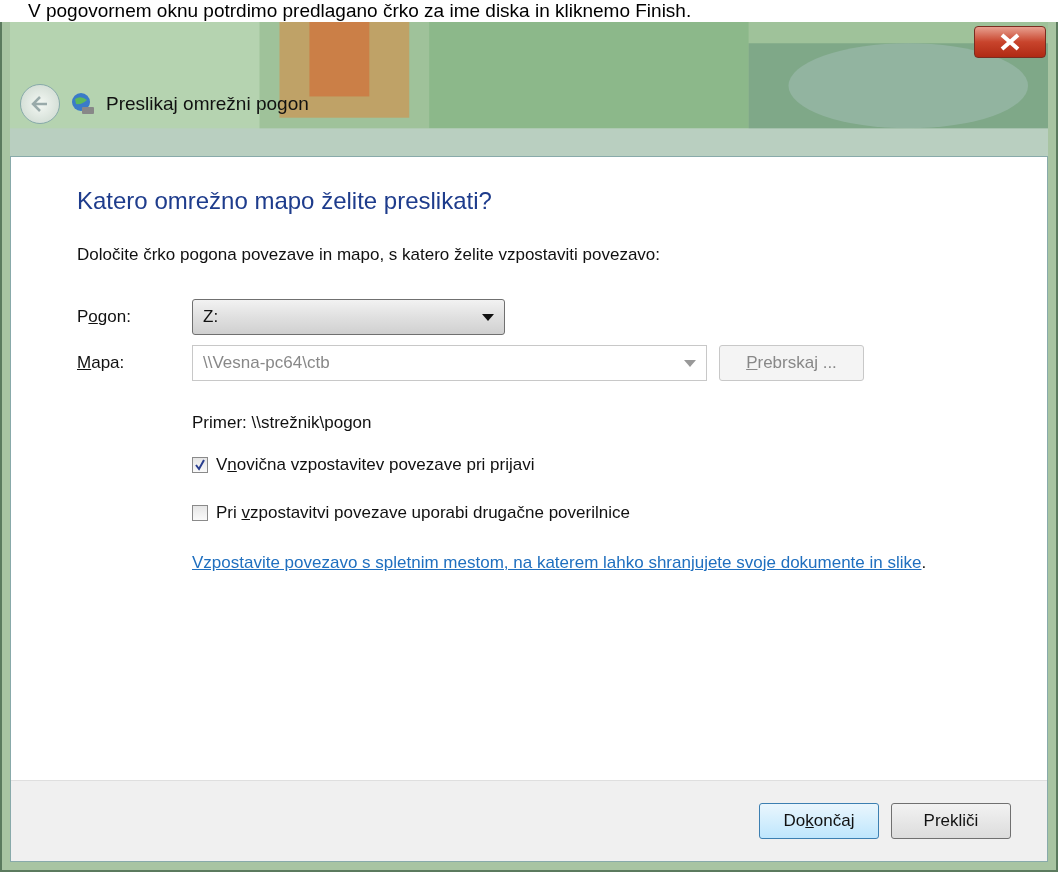  I want to click on window-title: Preslikaj omrežni pogon, so click(207, 104).